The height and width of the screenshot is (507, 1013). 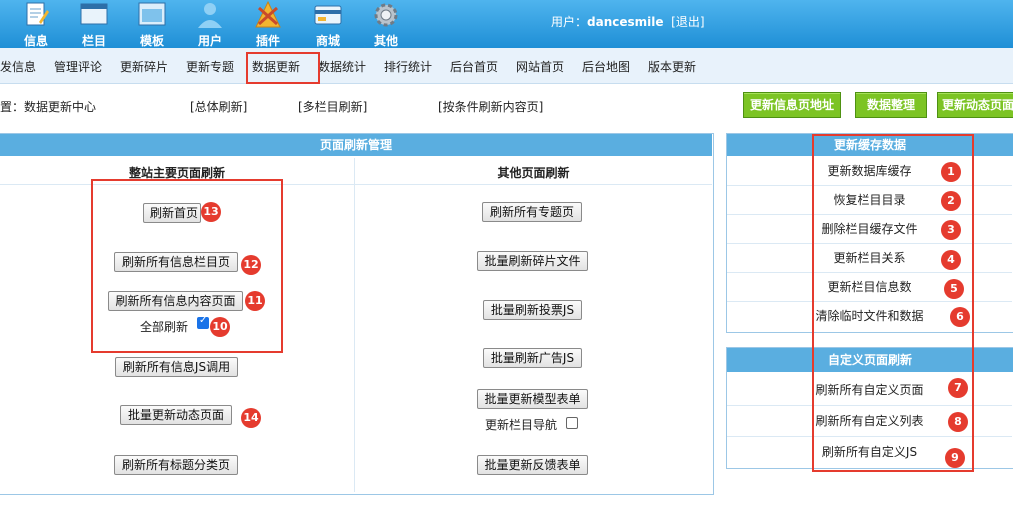 I want to click on update-info-url-button: 更新信息页地址, so click(x=792, y=105).